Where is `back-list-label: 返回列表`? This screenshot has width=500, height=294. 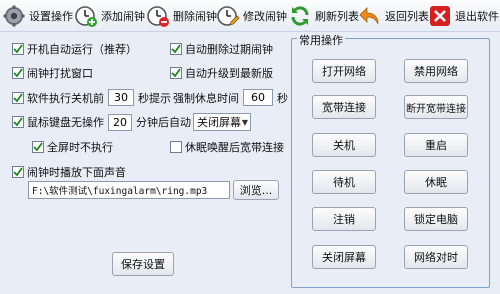 back-list-label: 返回列表 is located at coordinates (407, 16).